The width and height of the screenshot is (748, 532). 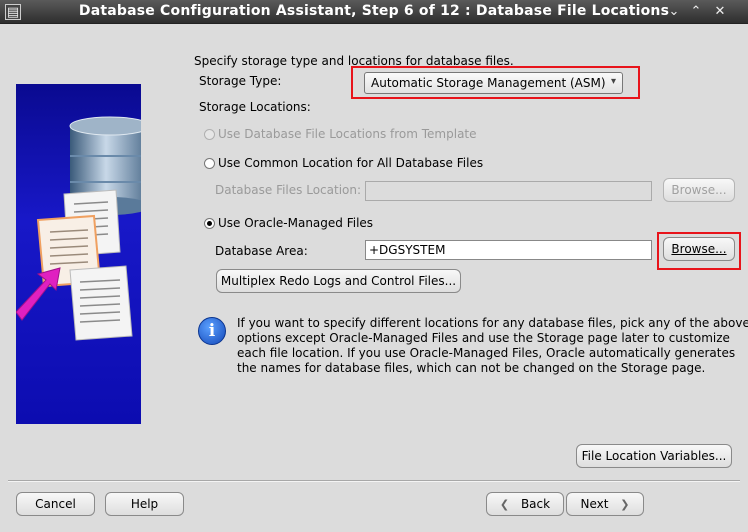 What do you see at coordinates (209, 134) in the screenshot?
I see `radio-template-locations` at bounding box center [209, 134].